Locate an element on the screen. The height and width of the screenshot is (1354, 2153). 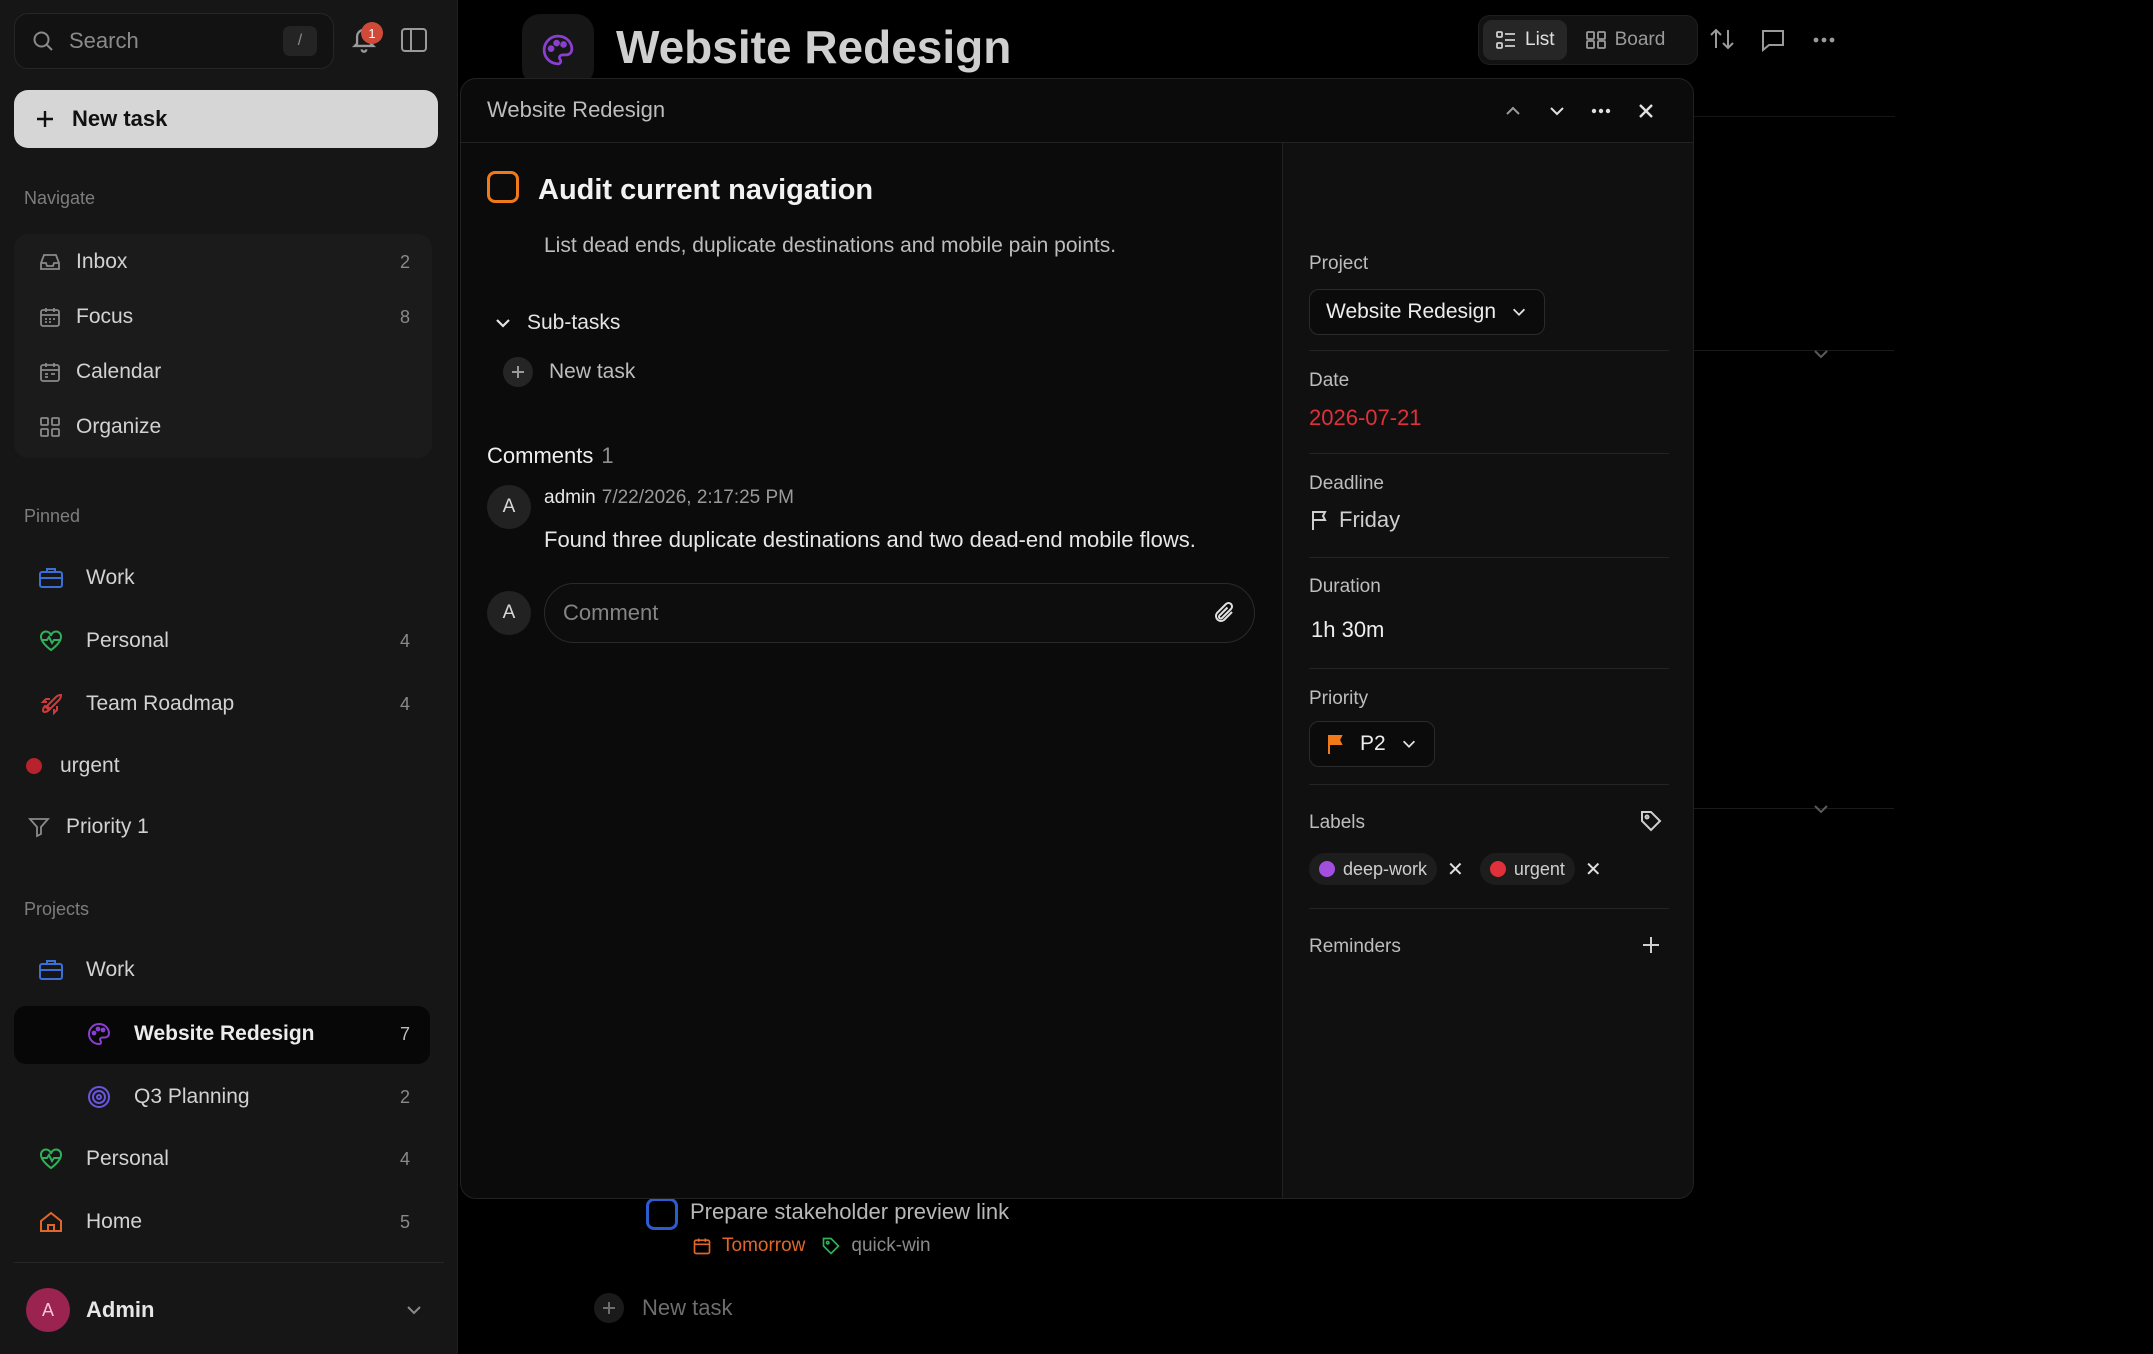
project-item-personal: Personal 4 is located at coordinates (224, 1159).